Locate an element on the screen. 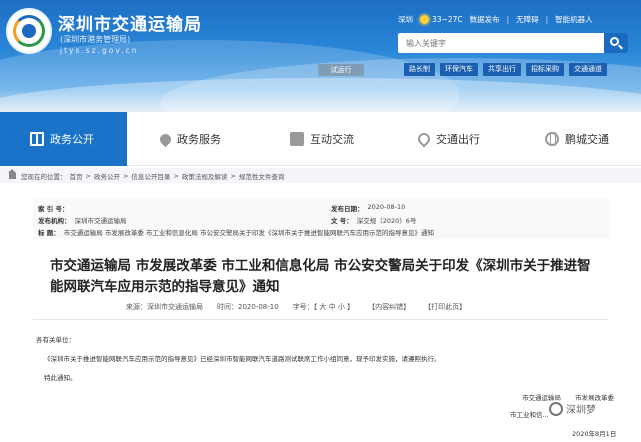 This screenshot has height=442, width=641. meta-org-row: 发布机构： 深圳市交通运输局 is located at coordinates (82, 220).